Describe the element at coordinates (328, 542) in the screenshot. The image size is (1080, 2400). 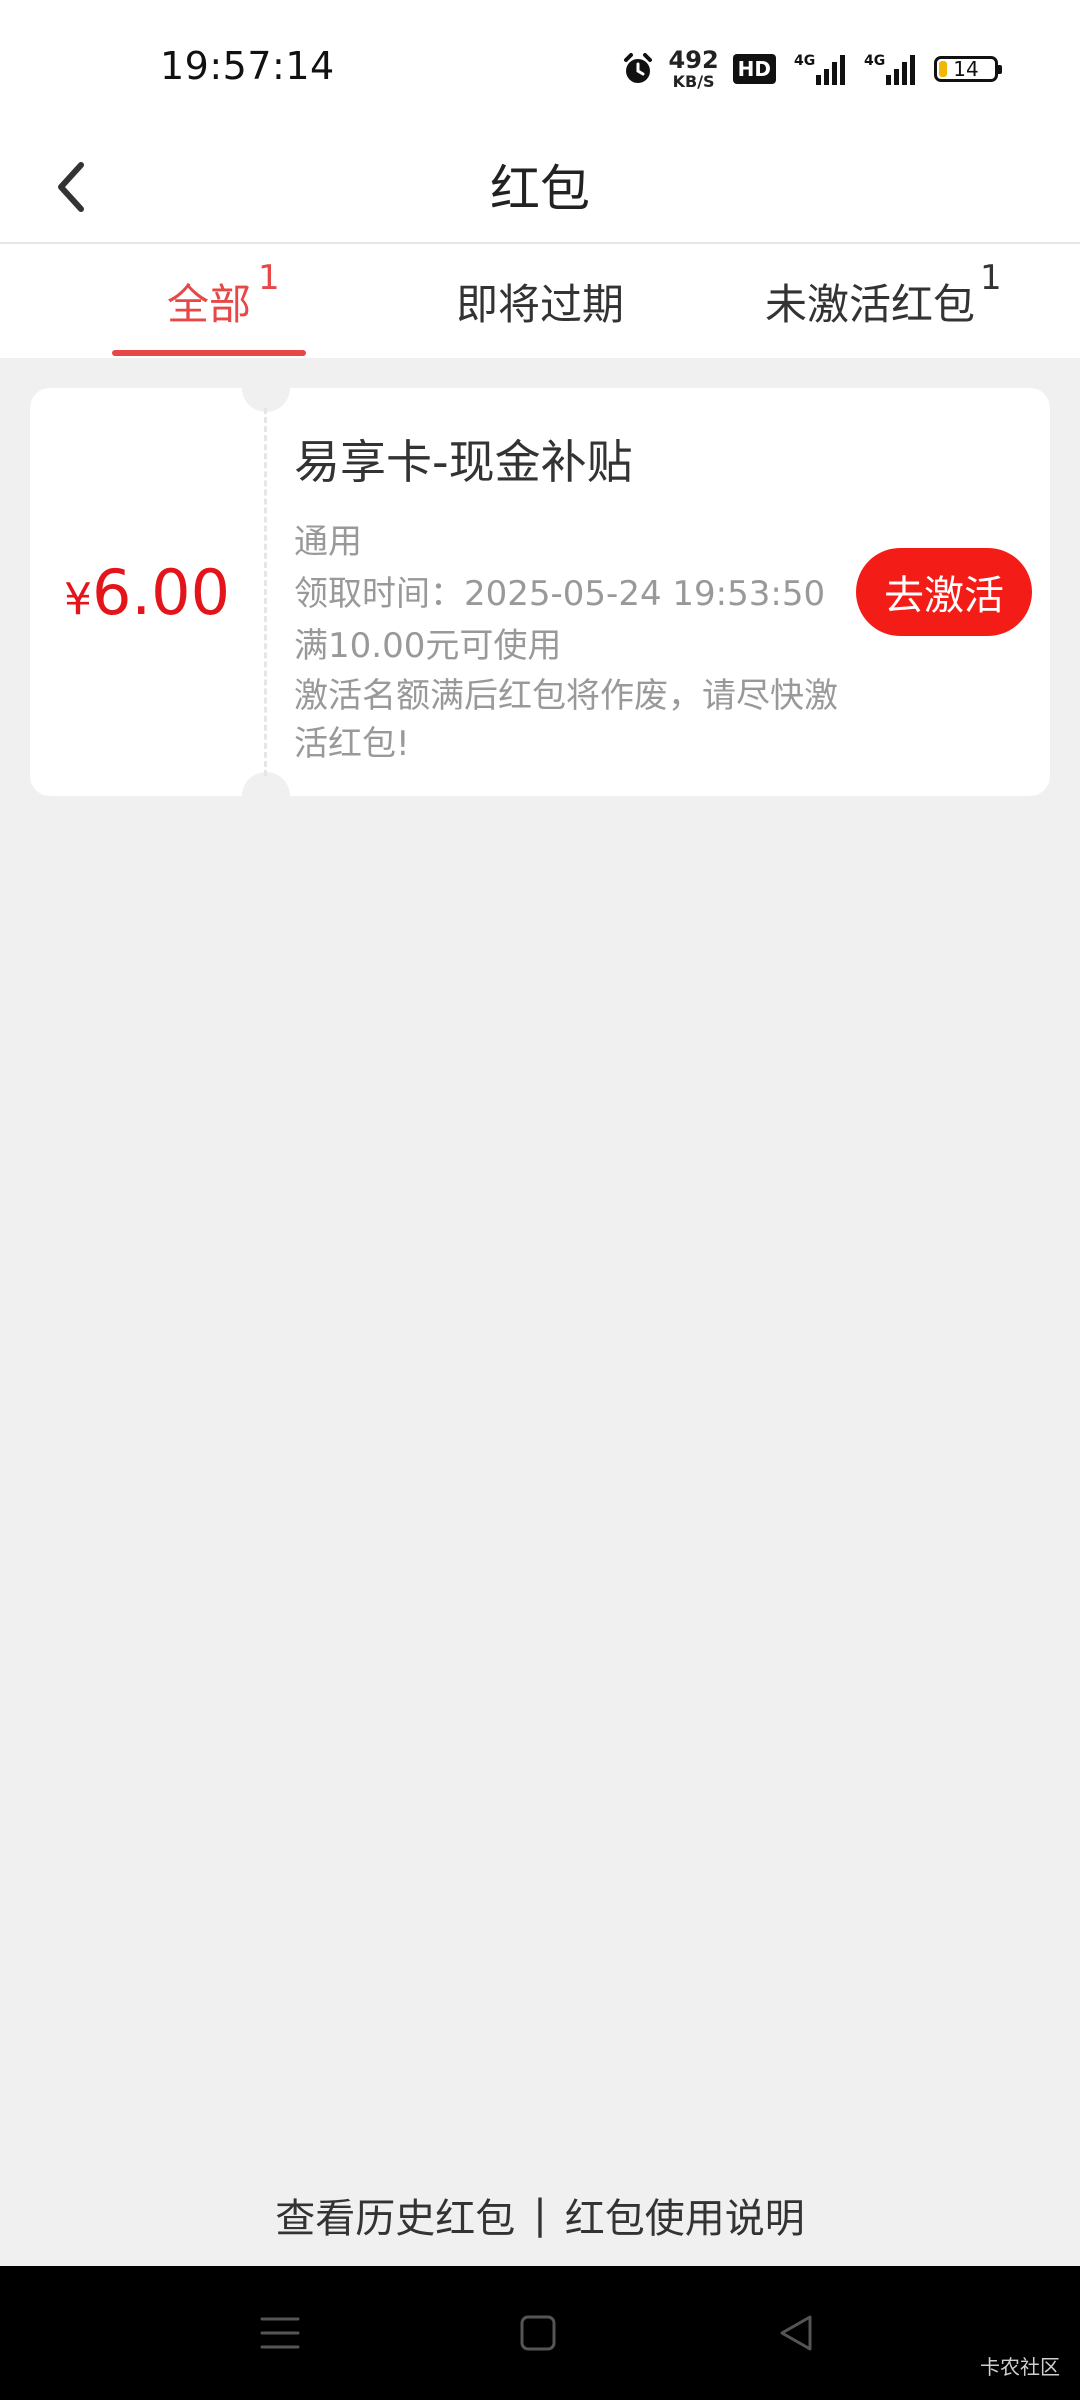
I see `coupon-scope: 通用` at that location.